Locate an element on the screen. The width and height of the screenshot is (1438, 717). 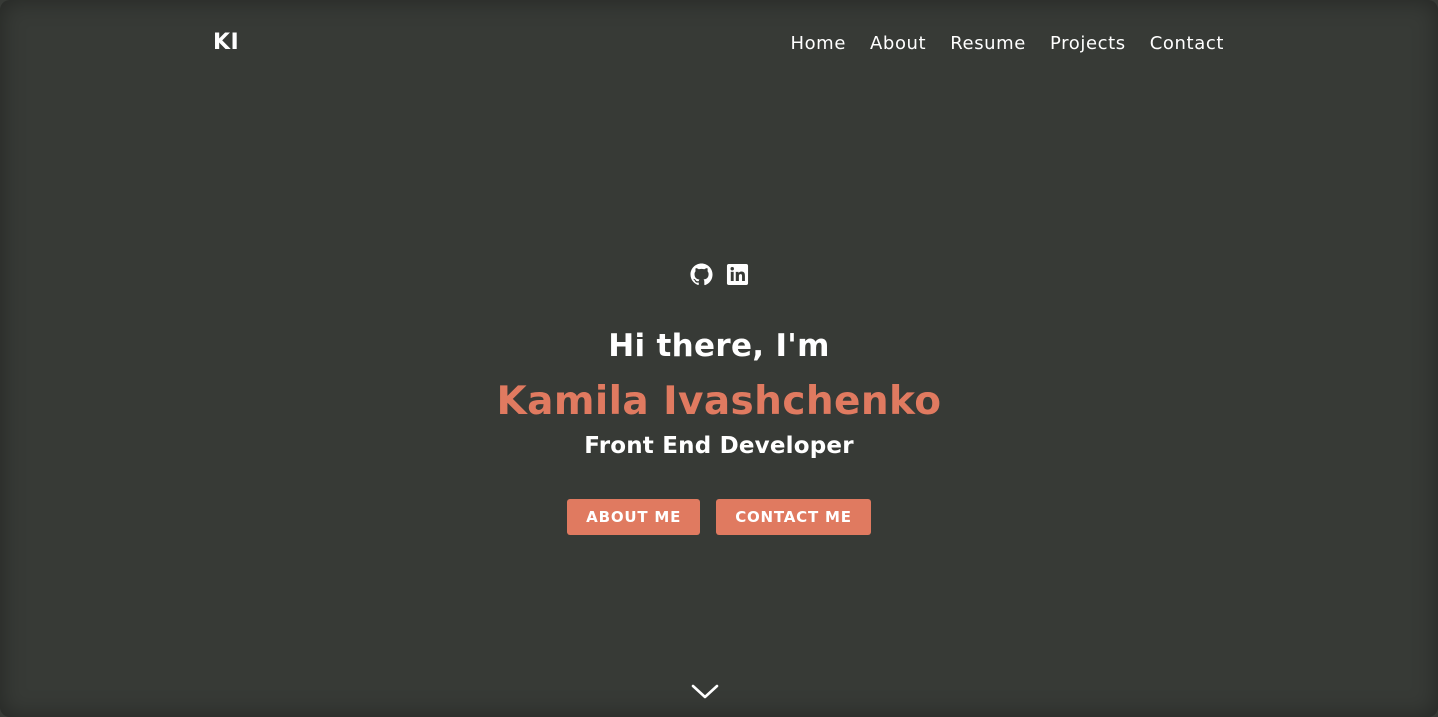
hero-name: Kamila Ivashchenko is located at coordinates (719, 401).